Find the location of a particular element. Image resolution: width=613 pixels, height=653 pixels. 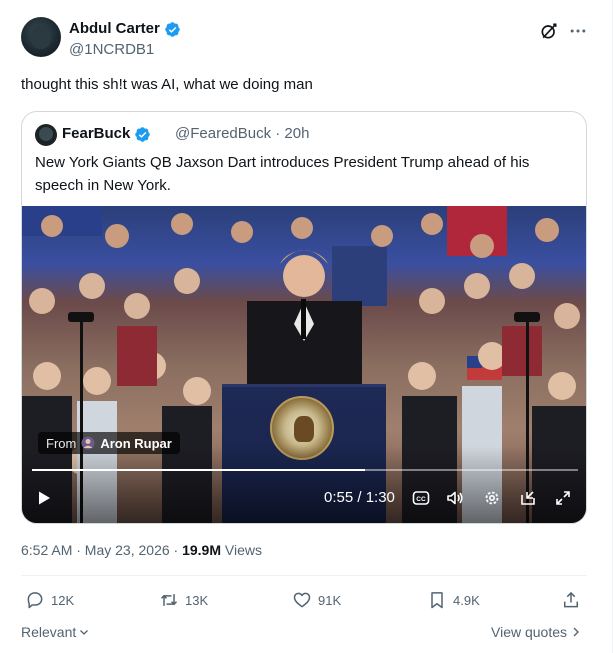

quoted-author-avatar is located at coordinates (46, 135).